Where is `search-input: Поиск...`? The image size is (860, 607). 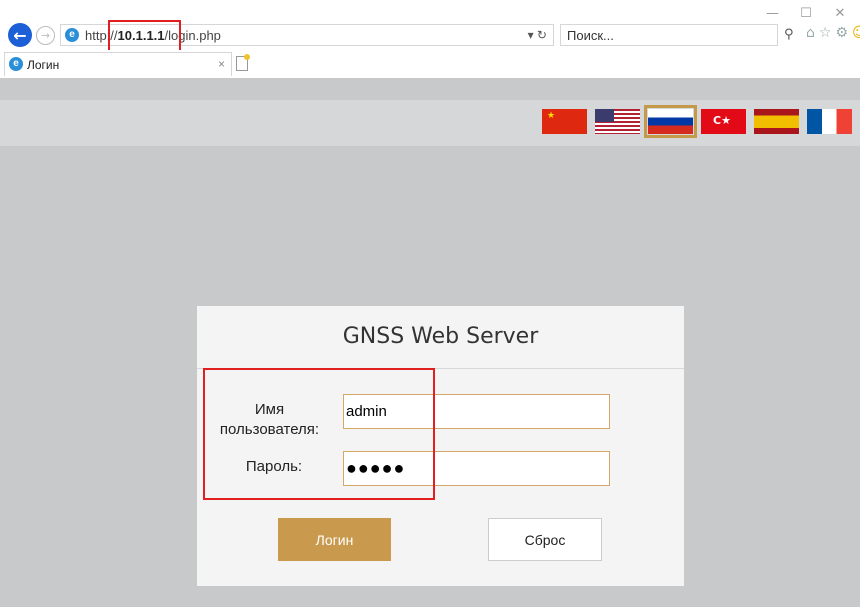 search-input: Поиск... is located at coordinates (669, 35).